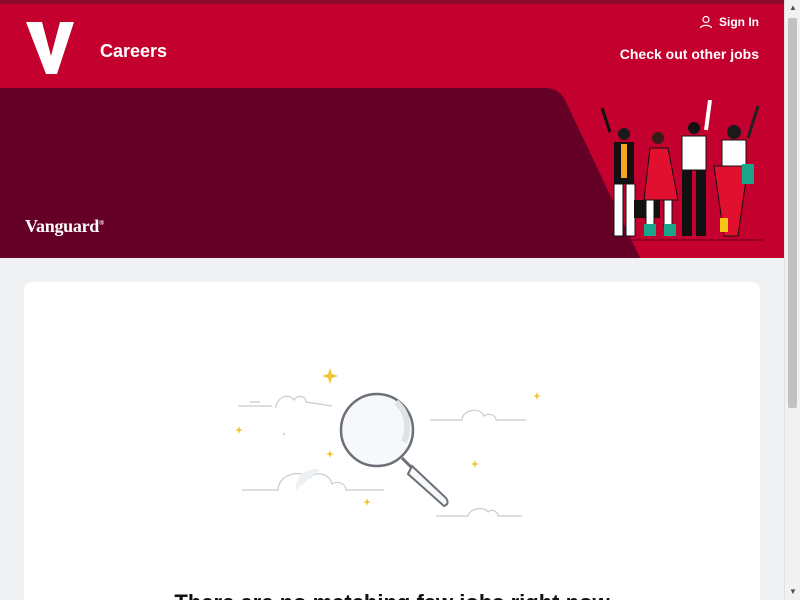 This screenshot has height=600, width=800. Describe the element at coordinates (792, 213) in the screenshot. I see `scrollbar-thumb` at that location.